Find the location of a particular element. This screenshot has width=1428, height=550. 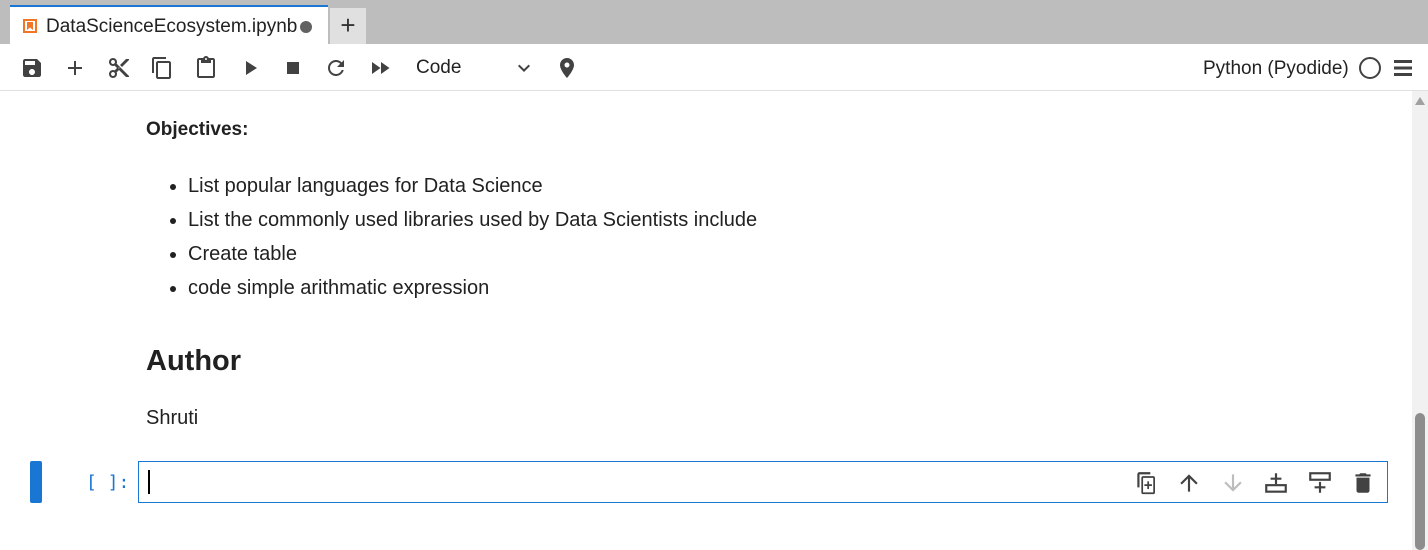

author-name: Shruti is located at coordinates (172, 418).